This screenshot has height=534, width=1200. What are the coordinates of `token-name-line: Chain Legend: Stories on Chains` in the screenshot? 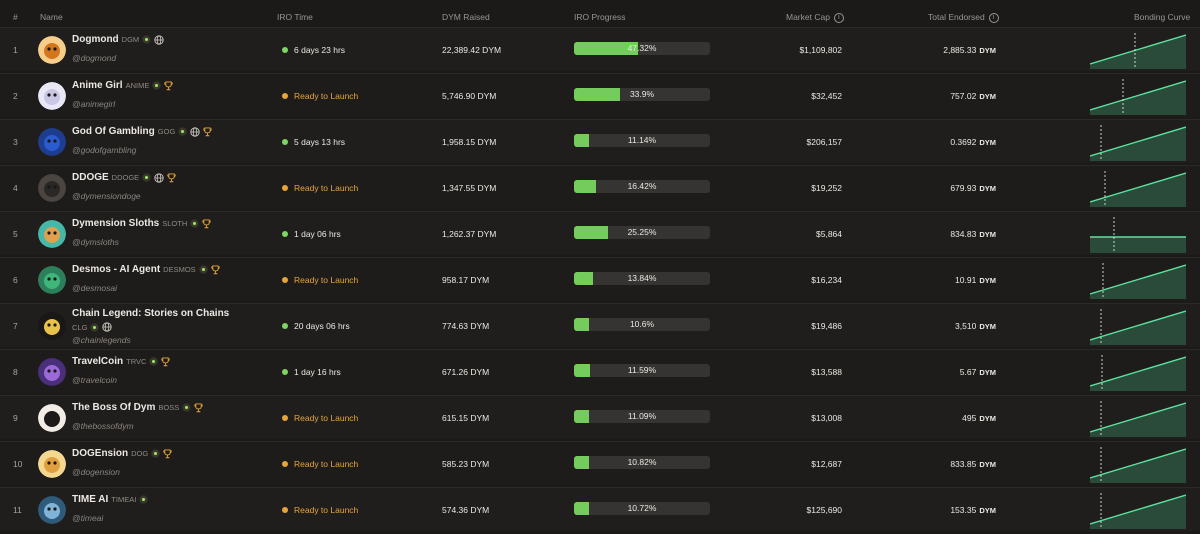 It's located at (150, 313).